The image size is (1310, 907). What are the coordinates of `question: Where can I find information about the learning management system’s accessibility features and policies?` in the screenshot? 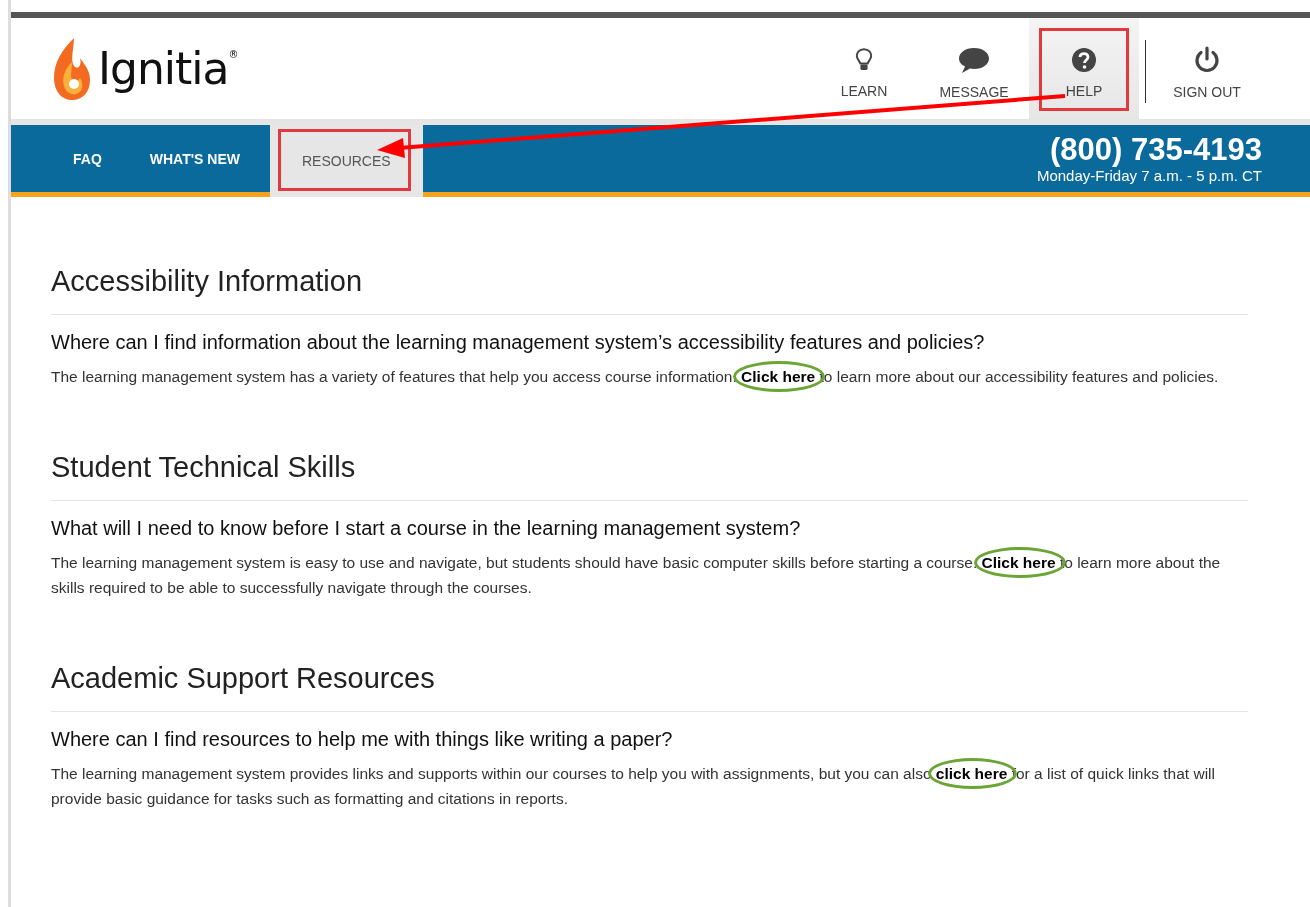 It's located at (518, 342).